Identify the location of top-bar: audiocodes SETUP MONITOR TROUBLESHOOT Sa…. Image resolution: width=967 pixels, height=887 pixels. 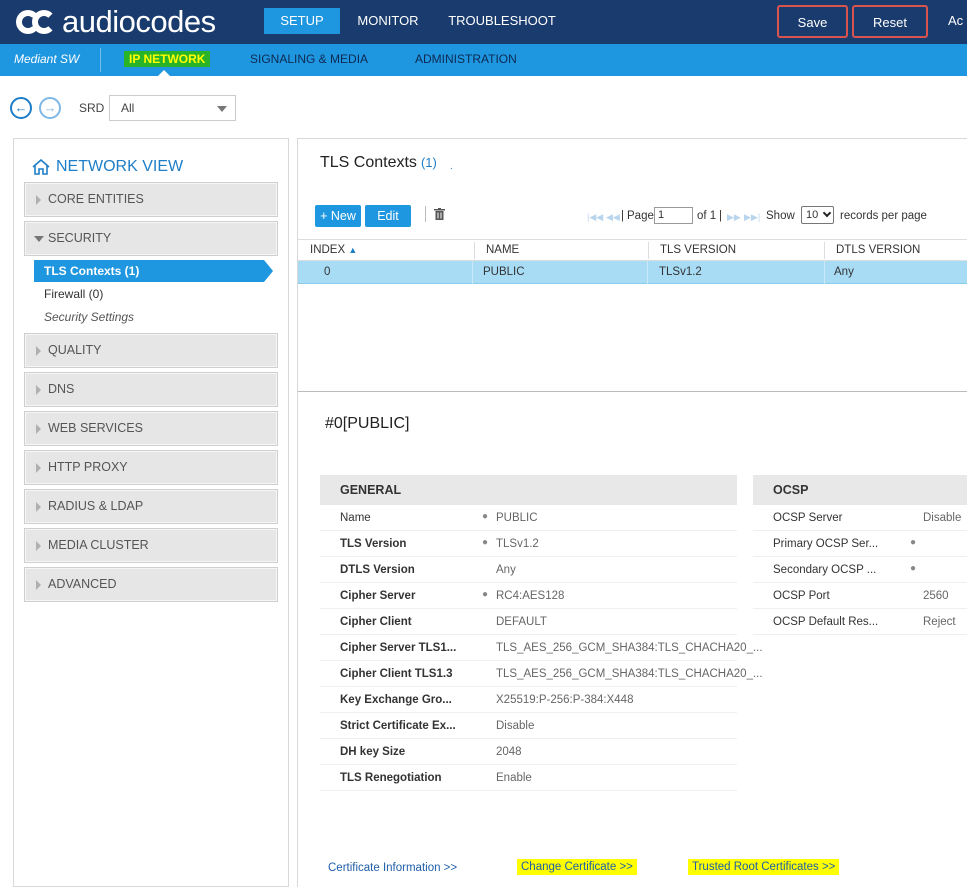
(483, 22).